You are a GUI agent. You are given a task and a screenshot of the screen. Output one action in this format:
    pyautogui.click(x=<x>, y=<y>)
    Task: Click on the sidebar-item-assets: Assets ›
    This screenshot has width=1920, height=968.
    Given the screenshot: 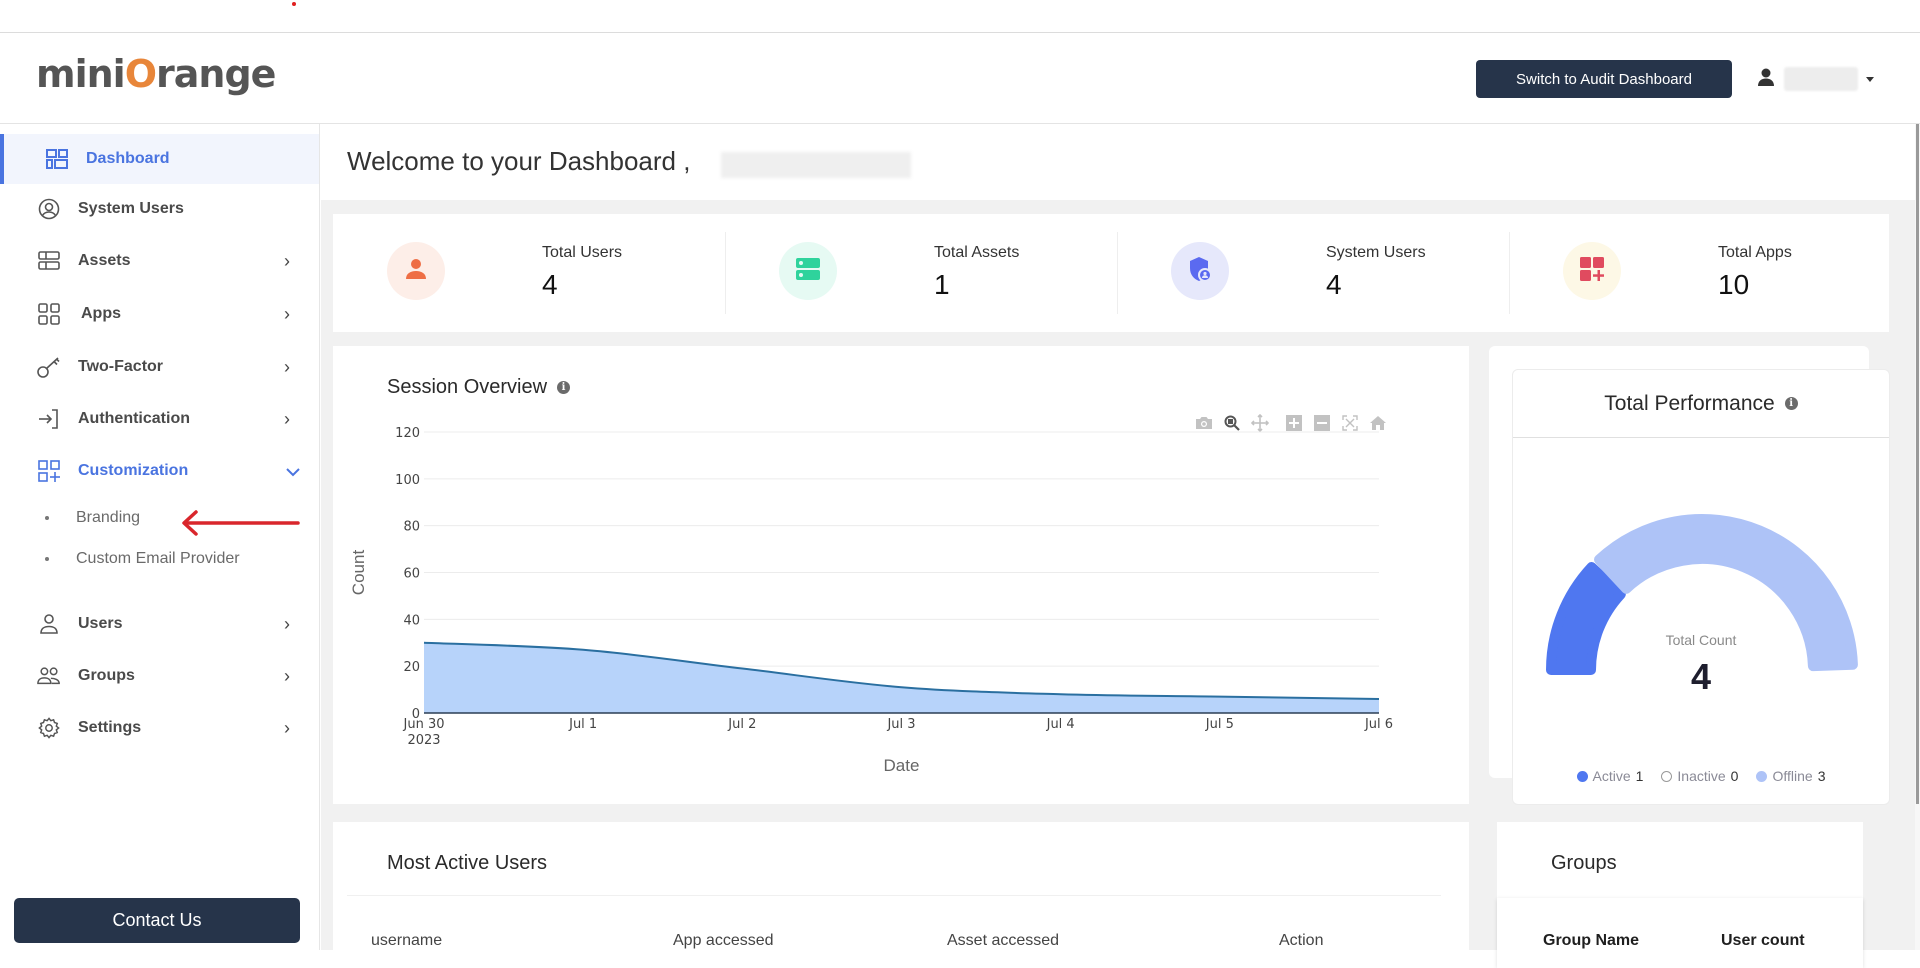 What is the action you would take?
    pyautogui.click(x=159, y=261)
    